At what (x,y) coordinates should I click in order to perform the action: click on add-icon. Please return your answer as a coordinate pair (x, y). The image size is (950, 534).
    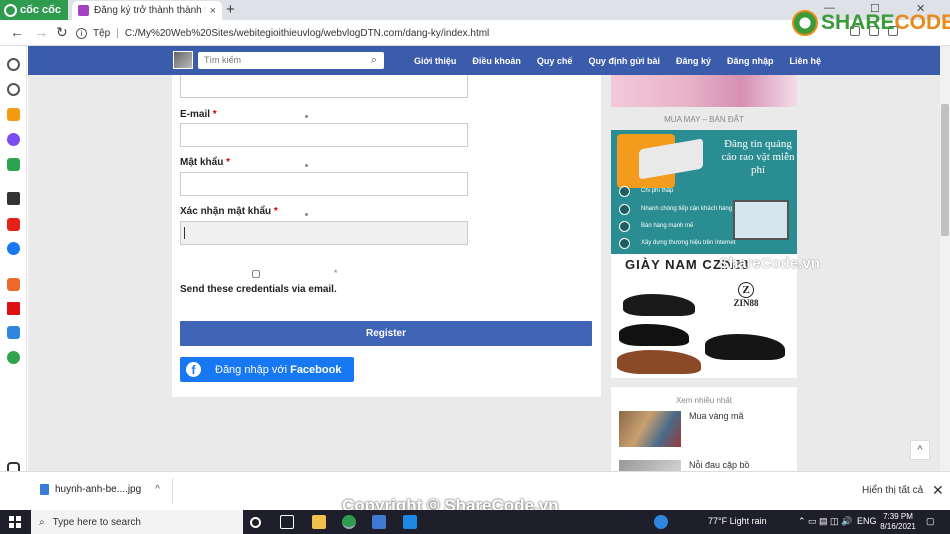
    Looking at the image, I should click on (13, 198).